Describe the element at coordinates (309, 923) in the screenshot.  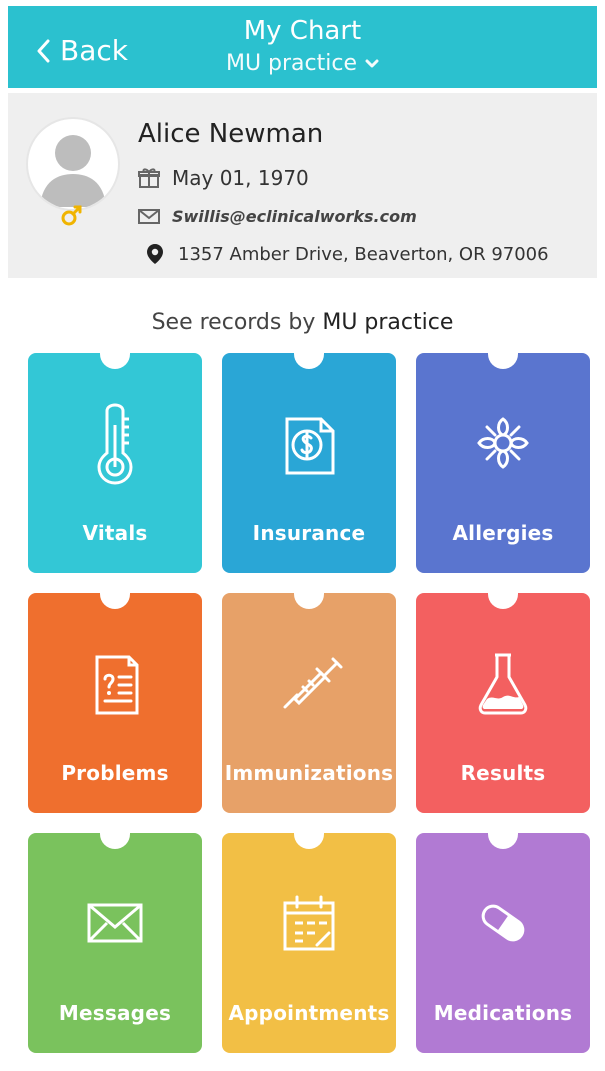
I see `calendar-icon` at that location.